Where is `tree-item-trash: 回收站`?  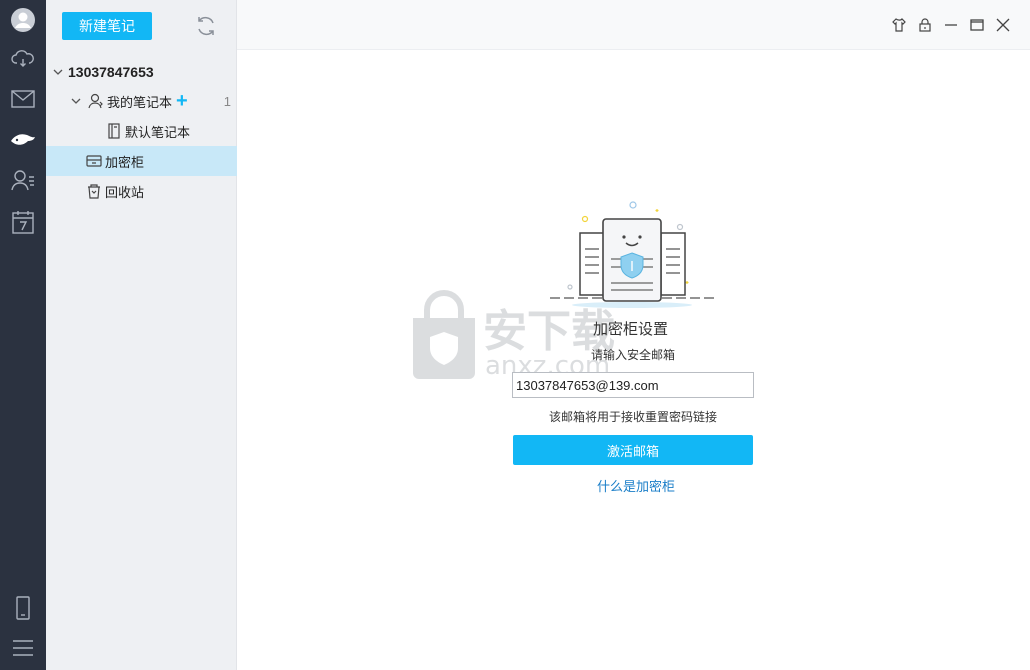
tree-item-trash: 回收站 is located at coordinates (141, 191).